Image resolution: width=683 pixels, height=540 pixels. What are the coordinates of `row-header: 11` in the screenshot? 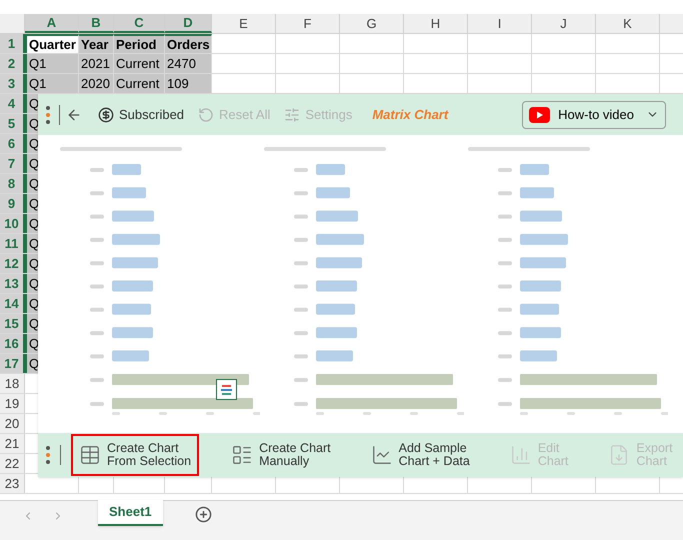 It's located at (12, 243).